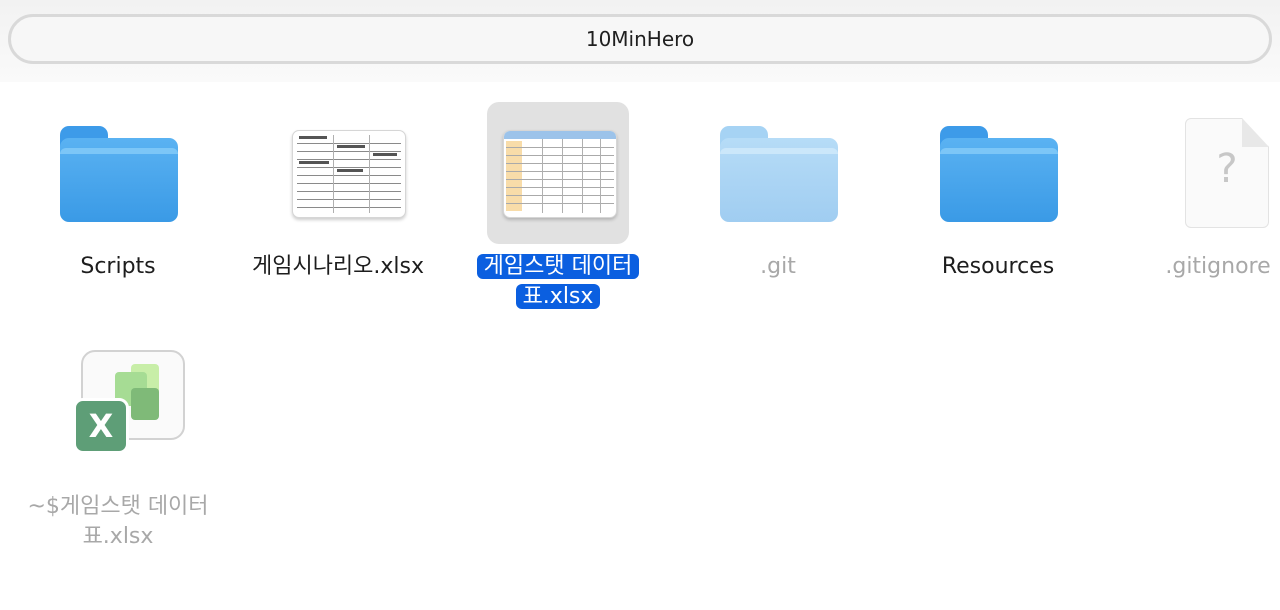 This screenshot has height=610, width=1280. What do you see at coordinates (118, 506) in the screenshot?
I see `label-line1: ~$게임스탯 데이터` at bounding box center [118, 506].